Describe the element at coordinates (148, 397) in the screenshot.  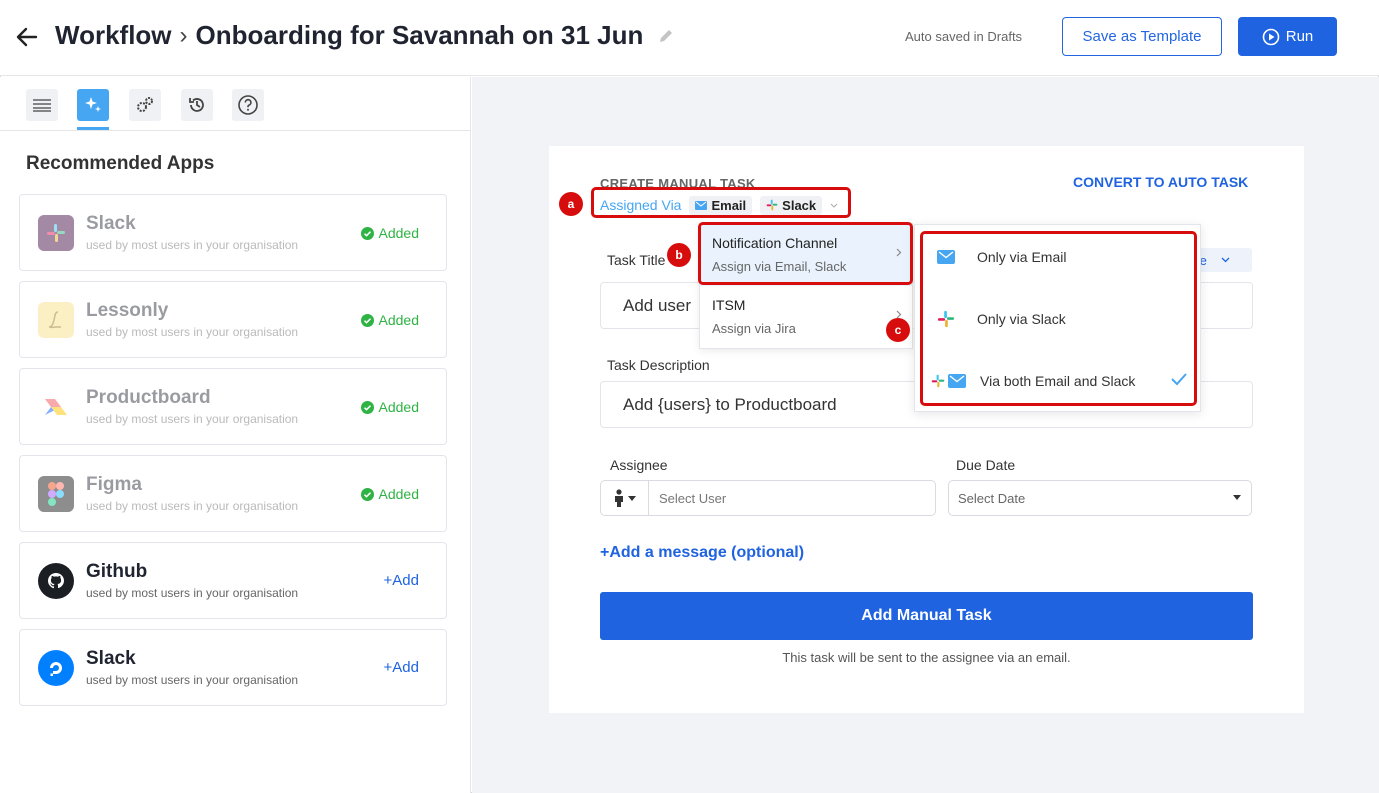
I see `app-name: Productboard` at that location.